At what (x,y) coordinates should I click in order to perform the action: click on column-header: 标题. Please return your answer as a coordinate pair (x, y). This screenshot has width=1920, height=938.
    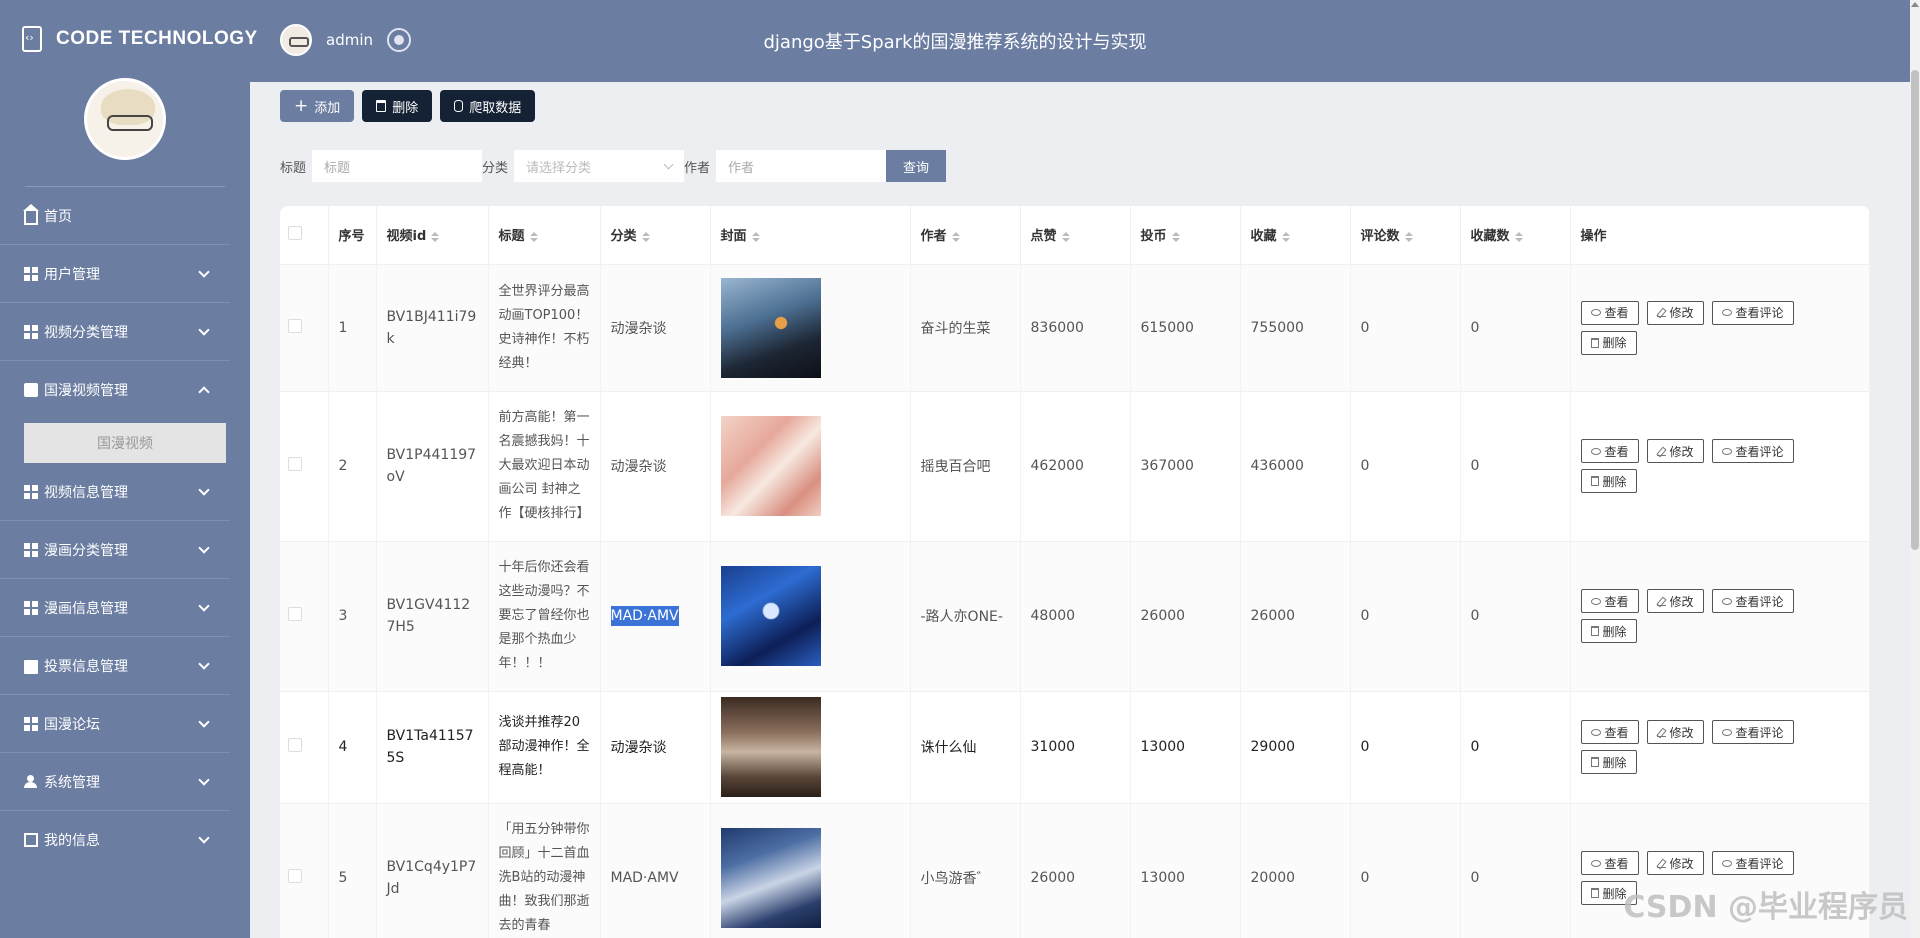
    Looking at the image, I should click on (544, 235).